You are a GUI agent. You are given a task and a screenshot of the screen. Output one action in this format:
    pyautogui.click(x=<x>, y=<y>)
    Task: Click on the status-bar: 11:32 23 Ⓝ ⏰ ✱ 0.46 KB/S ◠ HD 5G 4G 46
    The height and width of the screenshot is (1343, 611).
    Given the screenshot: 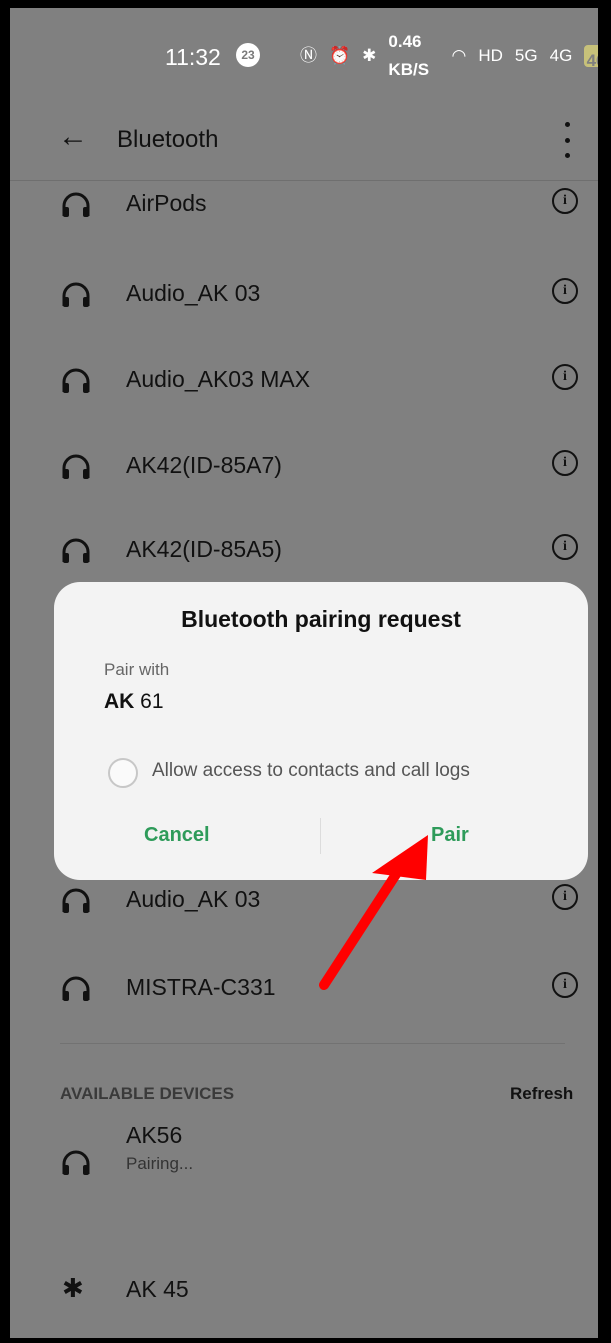 What is the action you would take?
    pyautogui.click(x=304, y=58)
    